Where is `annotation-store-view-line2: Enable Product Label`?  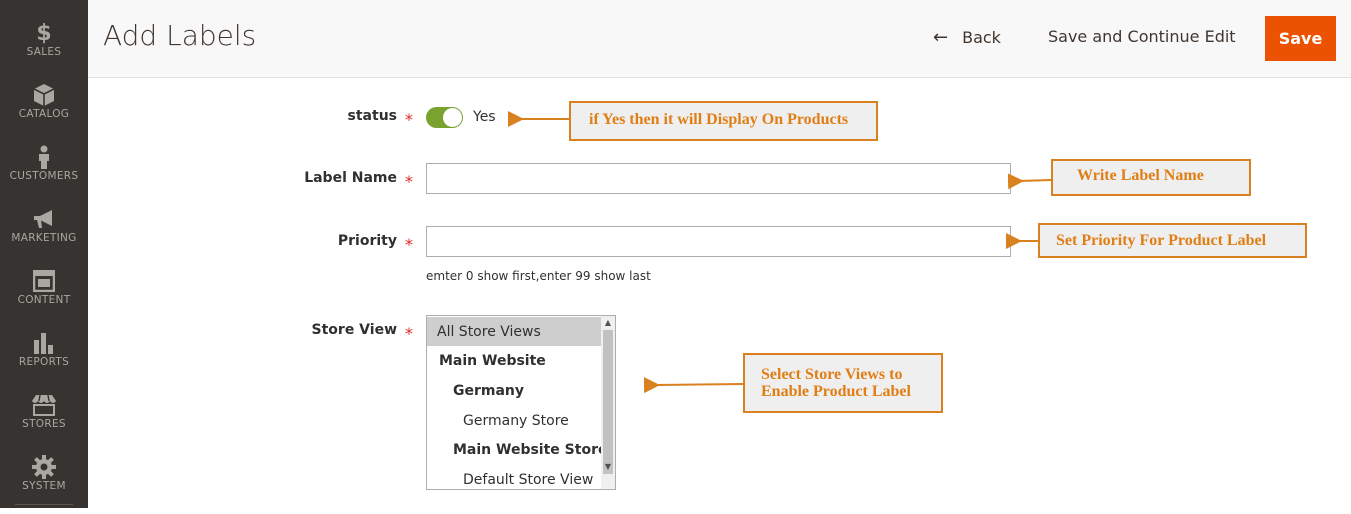
annotation-store-view-line2: Enable Product Label is located at coordinates (836, 391).